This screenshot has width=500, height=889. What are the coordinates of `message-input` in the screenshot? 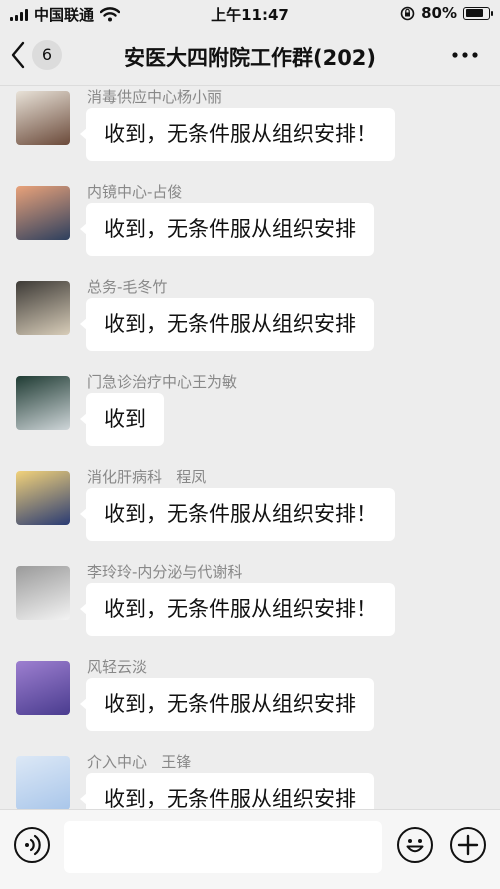 It's located at (223, 847).